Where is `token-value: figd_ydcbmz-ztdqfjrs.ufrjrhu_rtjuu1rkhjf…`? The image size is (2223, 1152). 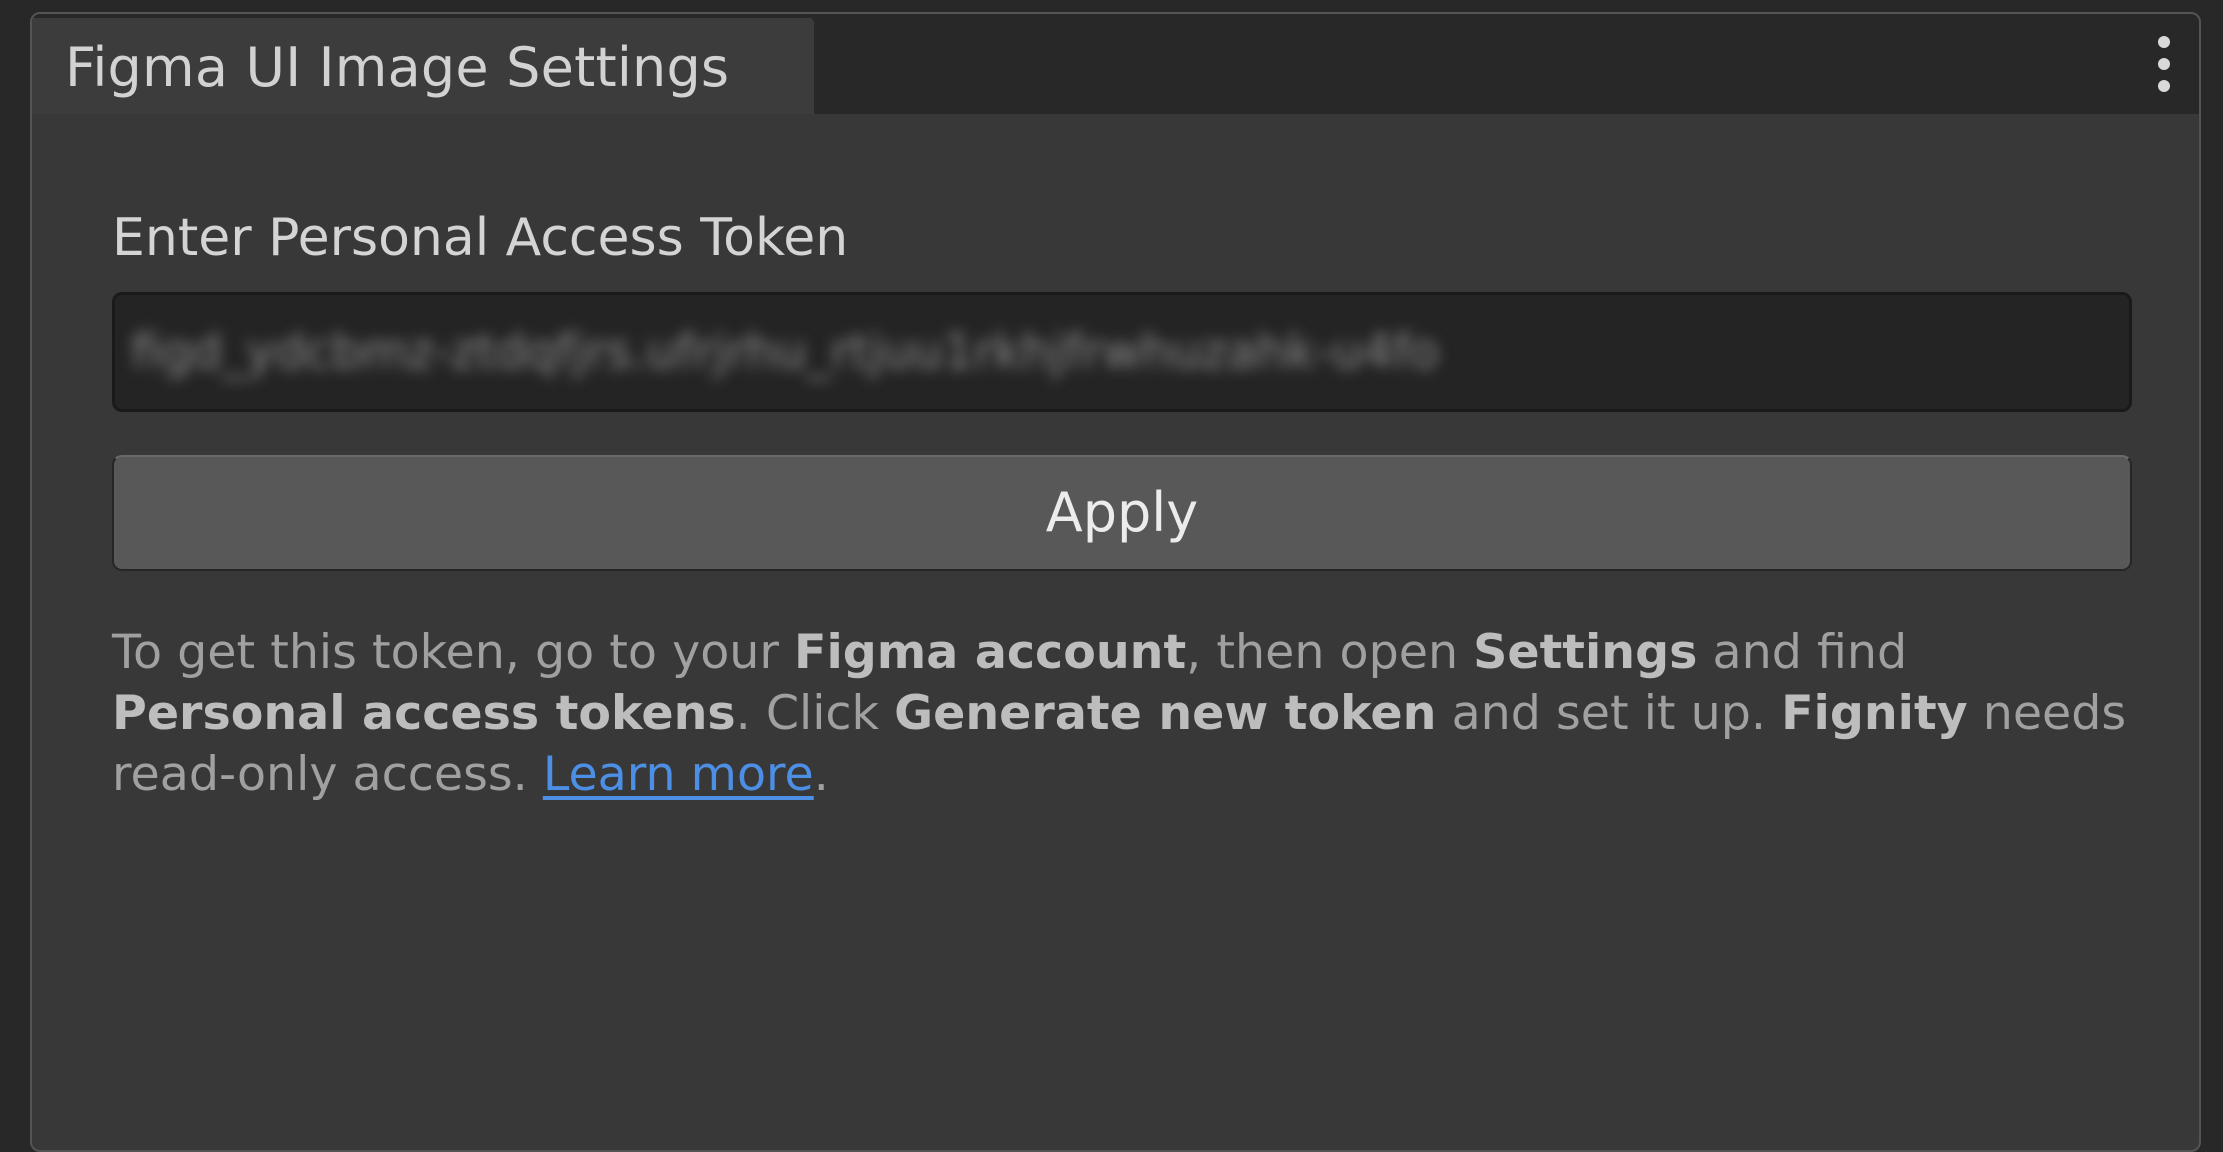 token-value: figd_ydcbmz-ztdqfjrs.ufrjrhu_rtjuu1rkhjf… is located at coordinates (785, 352).